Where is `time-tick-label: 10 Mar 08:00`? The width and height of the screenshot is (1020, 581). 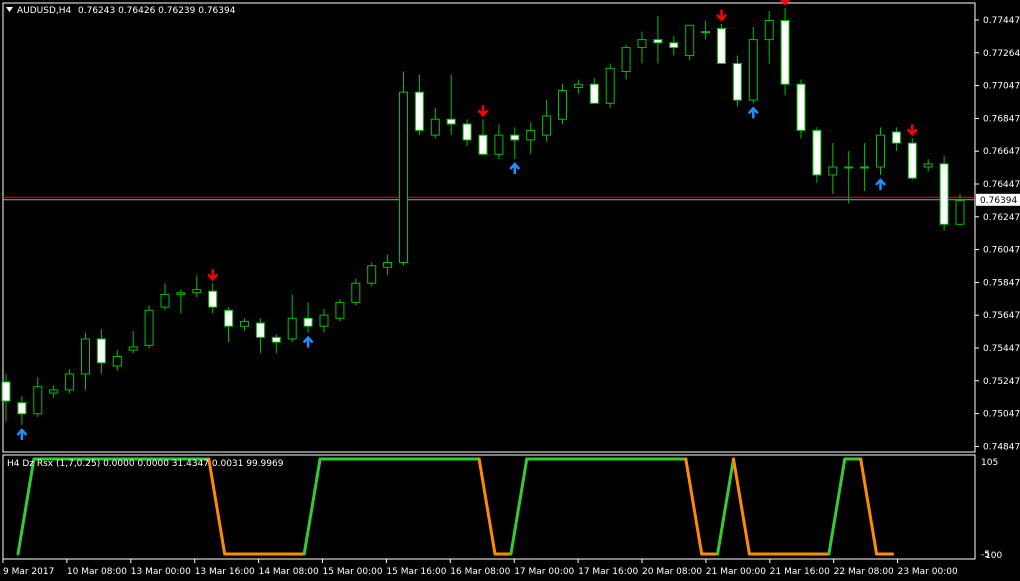 time-tick-label: 10 Mar 08:00 is located at coordinates (97, 572).